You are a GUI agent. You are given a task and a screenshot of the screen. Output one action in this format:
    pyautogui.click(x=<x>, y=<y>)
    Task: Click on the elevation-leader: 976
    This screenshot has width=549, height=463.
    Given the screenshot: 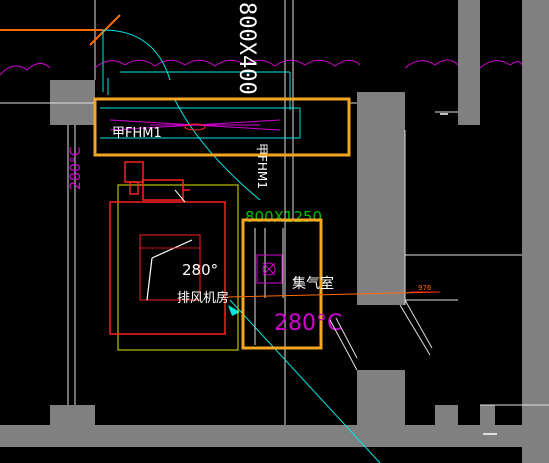 What is the action you would take?
    pyautogui.click(x=334, y=291)
    